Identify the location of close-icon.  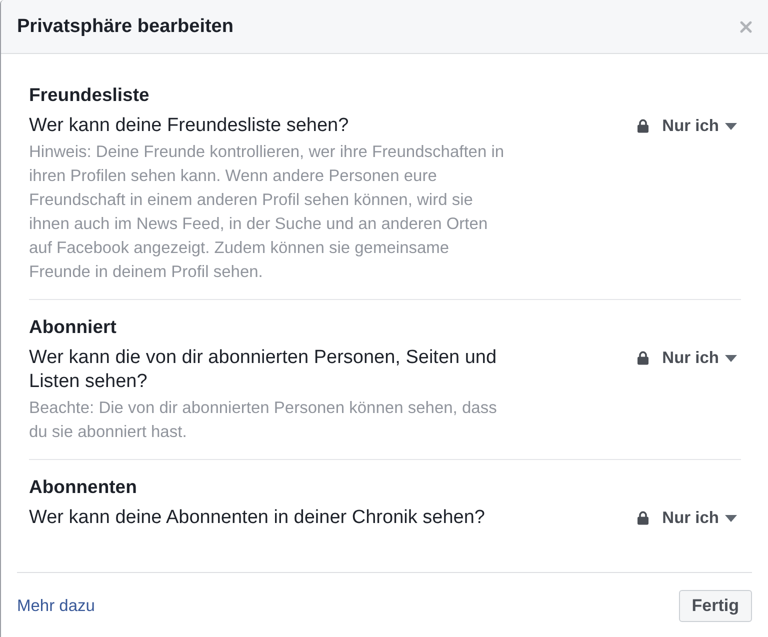
(746, 26).